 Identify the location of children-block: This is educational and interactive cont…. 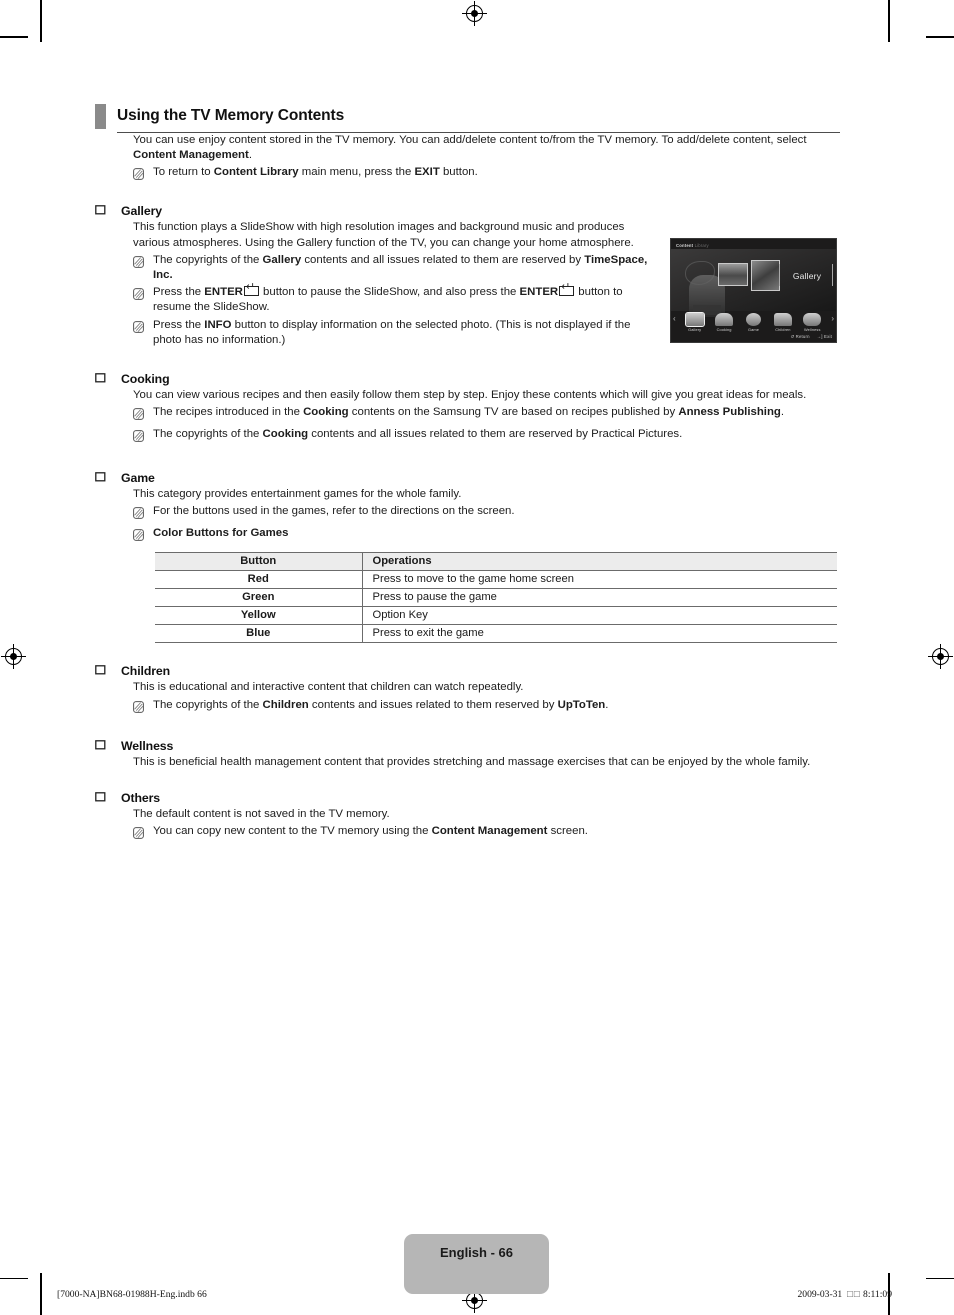
(486, 698).